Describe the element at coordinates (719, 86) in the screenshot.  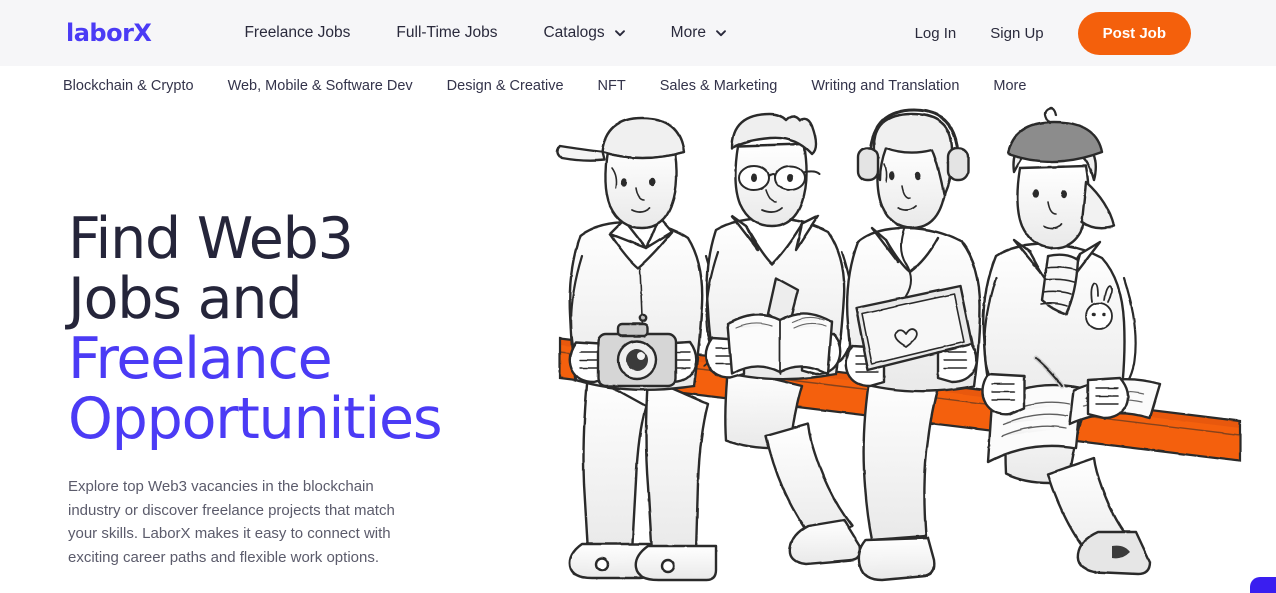
I see `subnav-item-sales-marketing: Sales & Marketing` at that location.